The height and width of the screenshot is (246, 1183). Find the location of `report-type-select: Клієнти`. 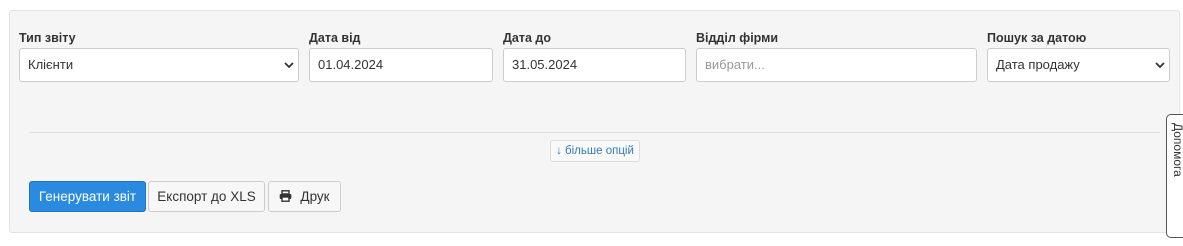

report-type-select: Клієнти is located at coordinates (159, 65).